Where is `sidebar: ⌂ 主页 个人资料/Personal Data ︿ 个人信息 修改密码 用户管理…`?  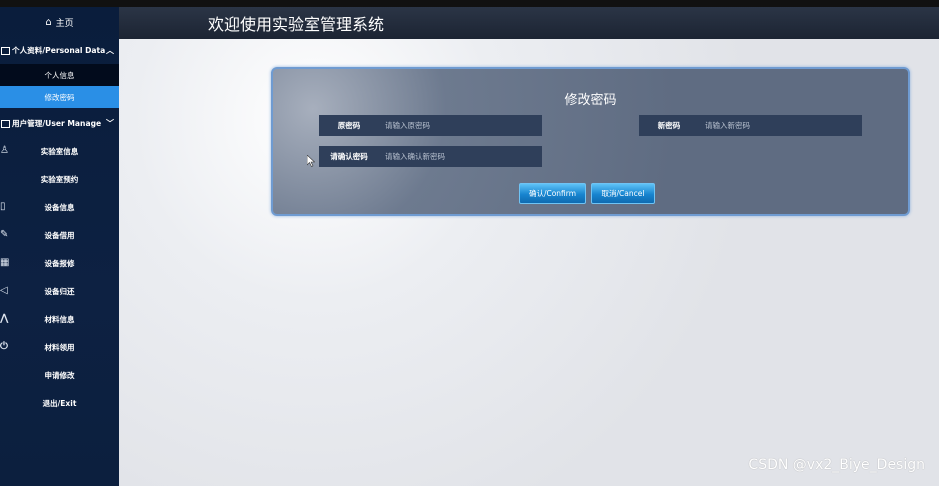 sidebar: ⌂ 主页 个人资料/Personal Data ︿ 个人信息 修改密码 用户管理… is located at coordinates (59, 246).